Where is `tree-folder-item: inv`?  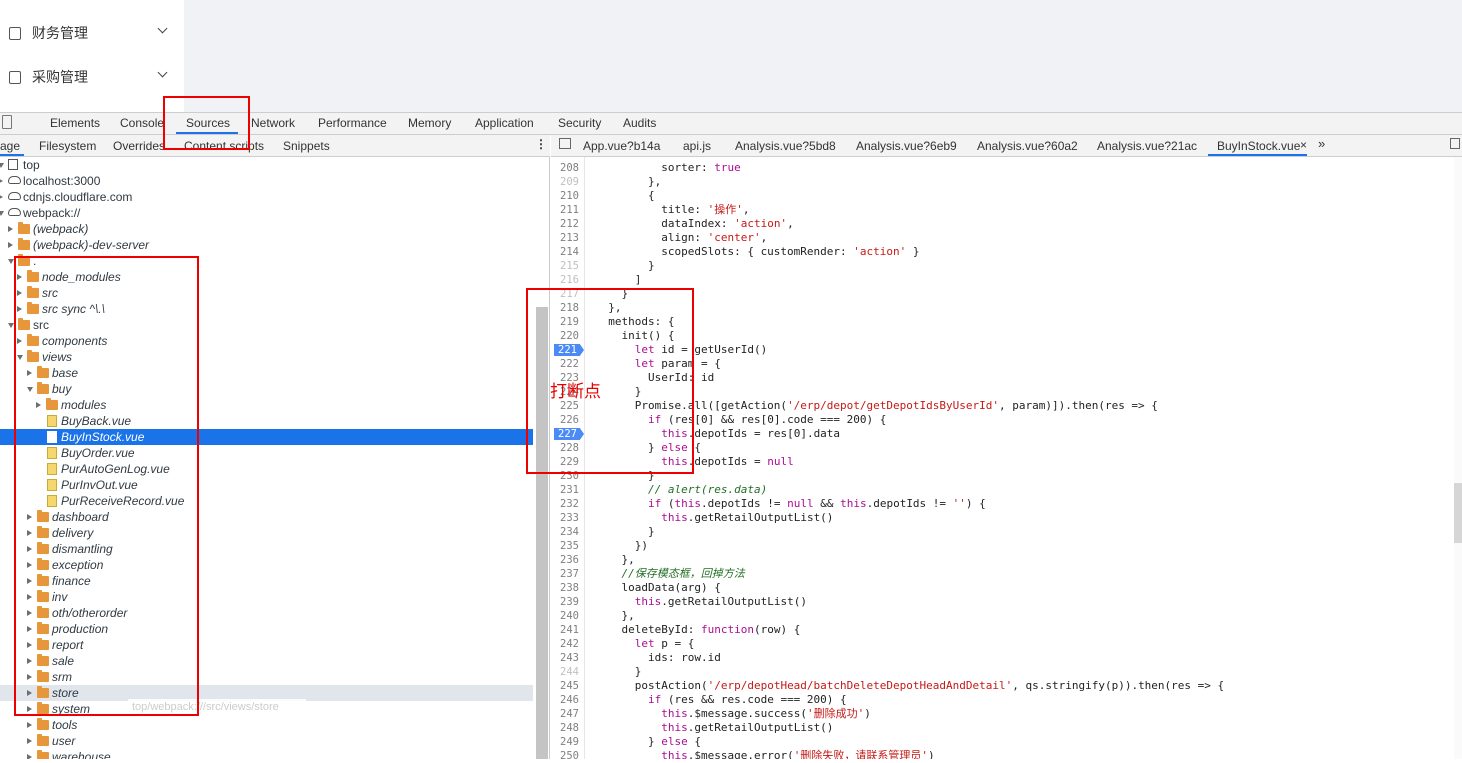
tree-folder-item: inv is located at coordinates (266, 597).